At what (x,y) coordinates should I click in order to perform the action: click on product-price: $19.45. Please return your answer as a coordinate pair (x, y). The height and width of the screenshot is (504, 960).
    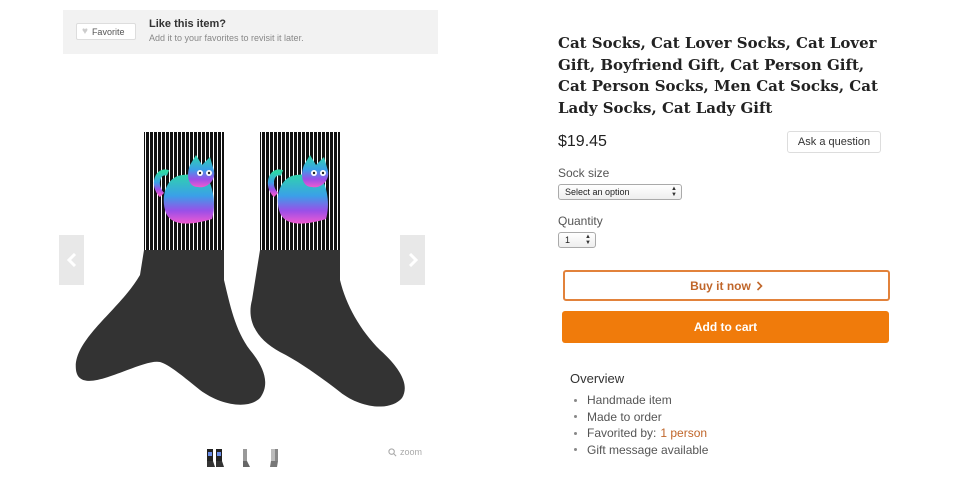
    Looking at the image, I should click on (582, 141).